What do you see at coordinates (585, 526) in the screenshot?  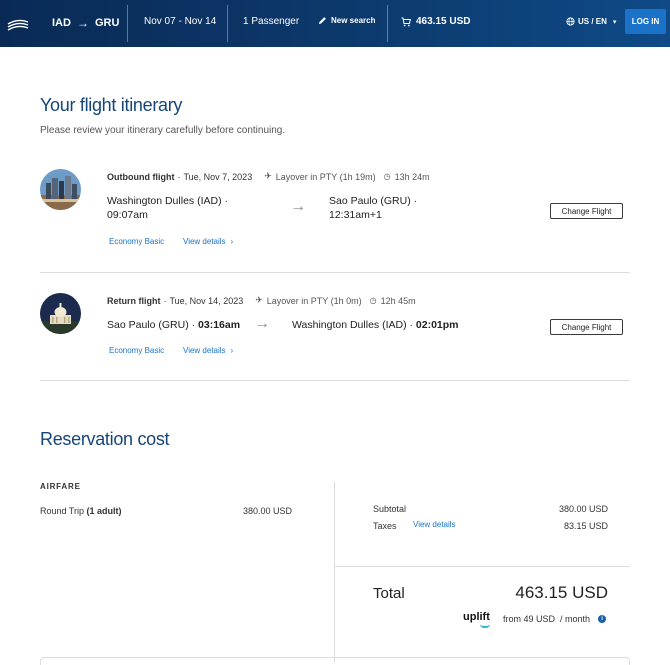 I see `taxes-value: 83.15 USD` at bounding box center [585, 526].